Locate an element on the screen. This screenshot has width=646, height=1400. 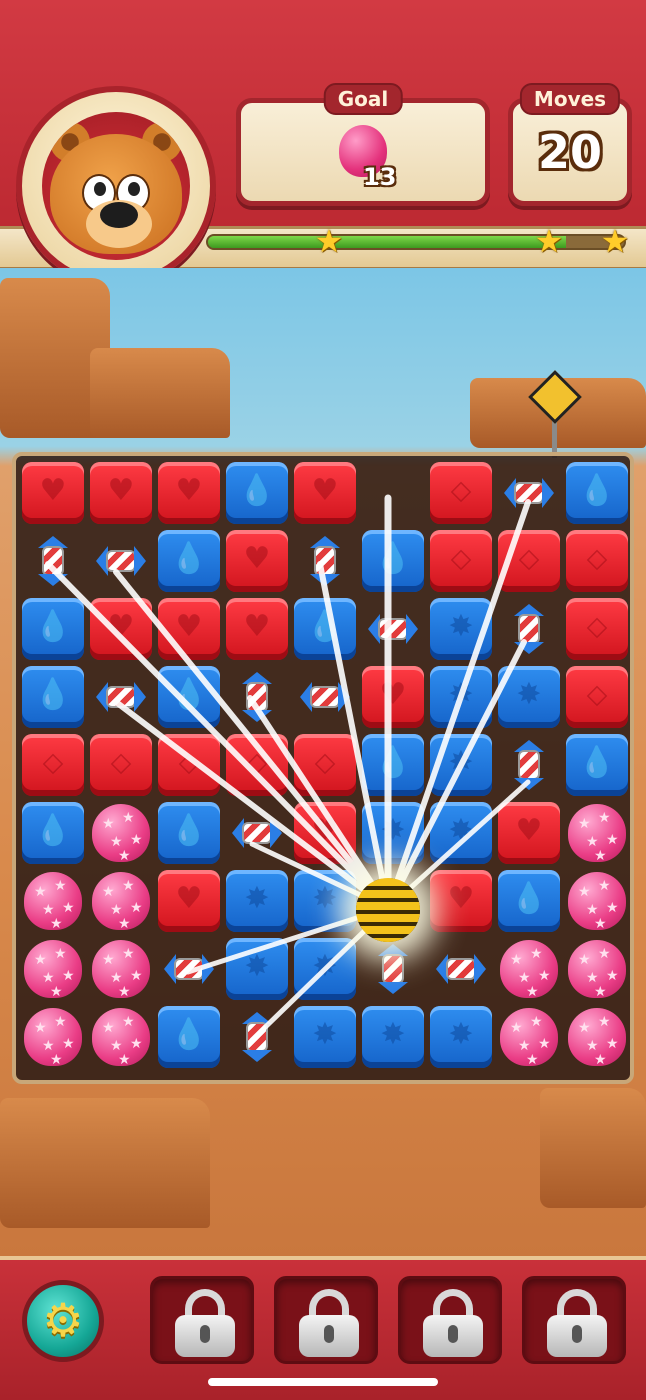
home-indicator is located at coordinates (323, 1382).